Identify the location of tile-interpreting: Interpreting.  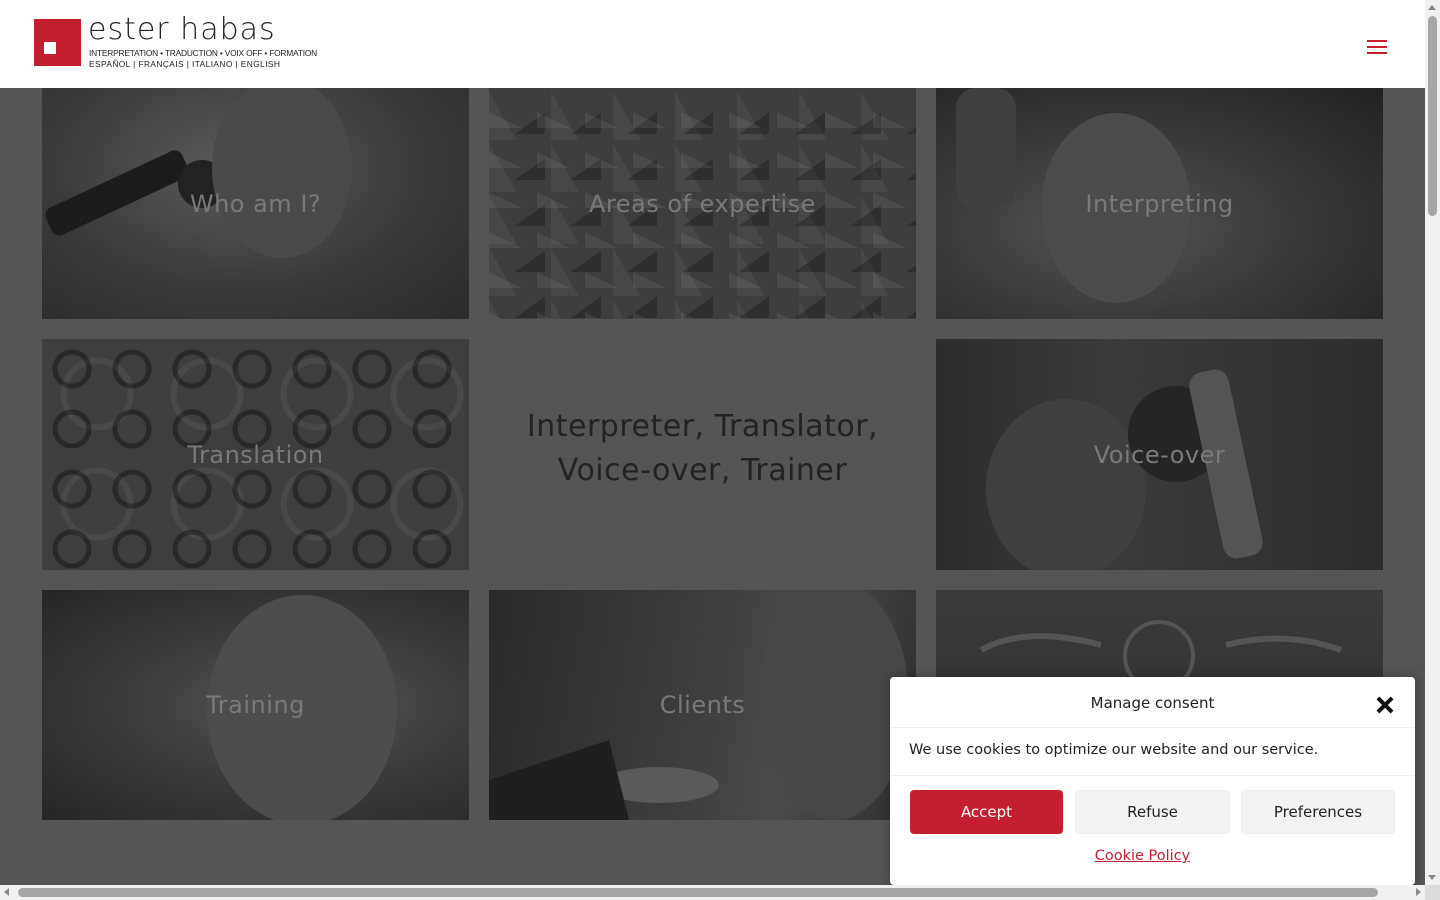
(1159, 203).